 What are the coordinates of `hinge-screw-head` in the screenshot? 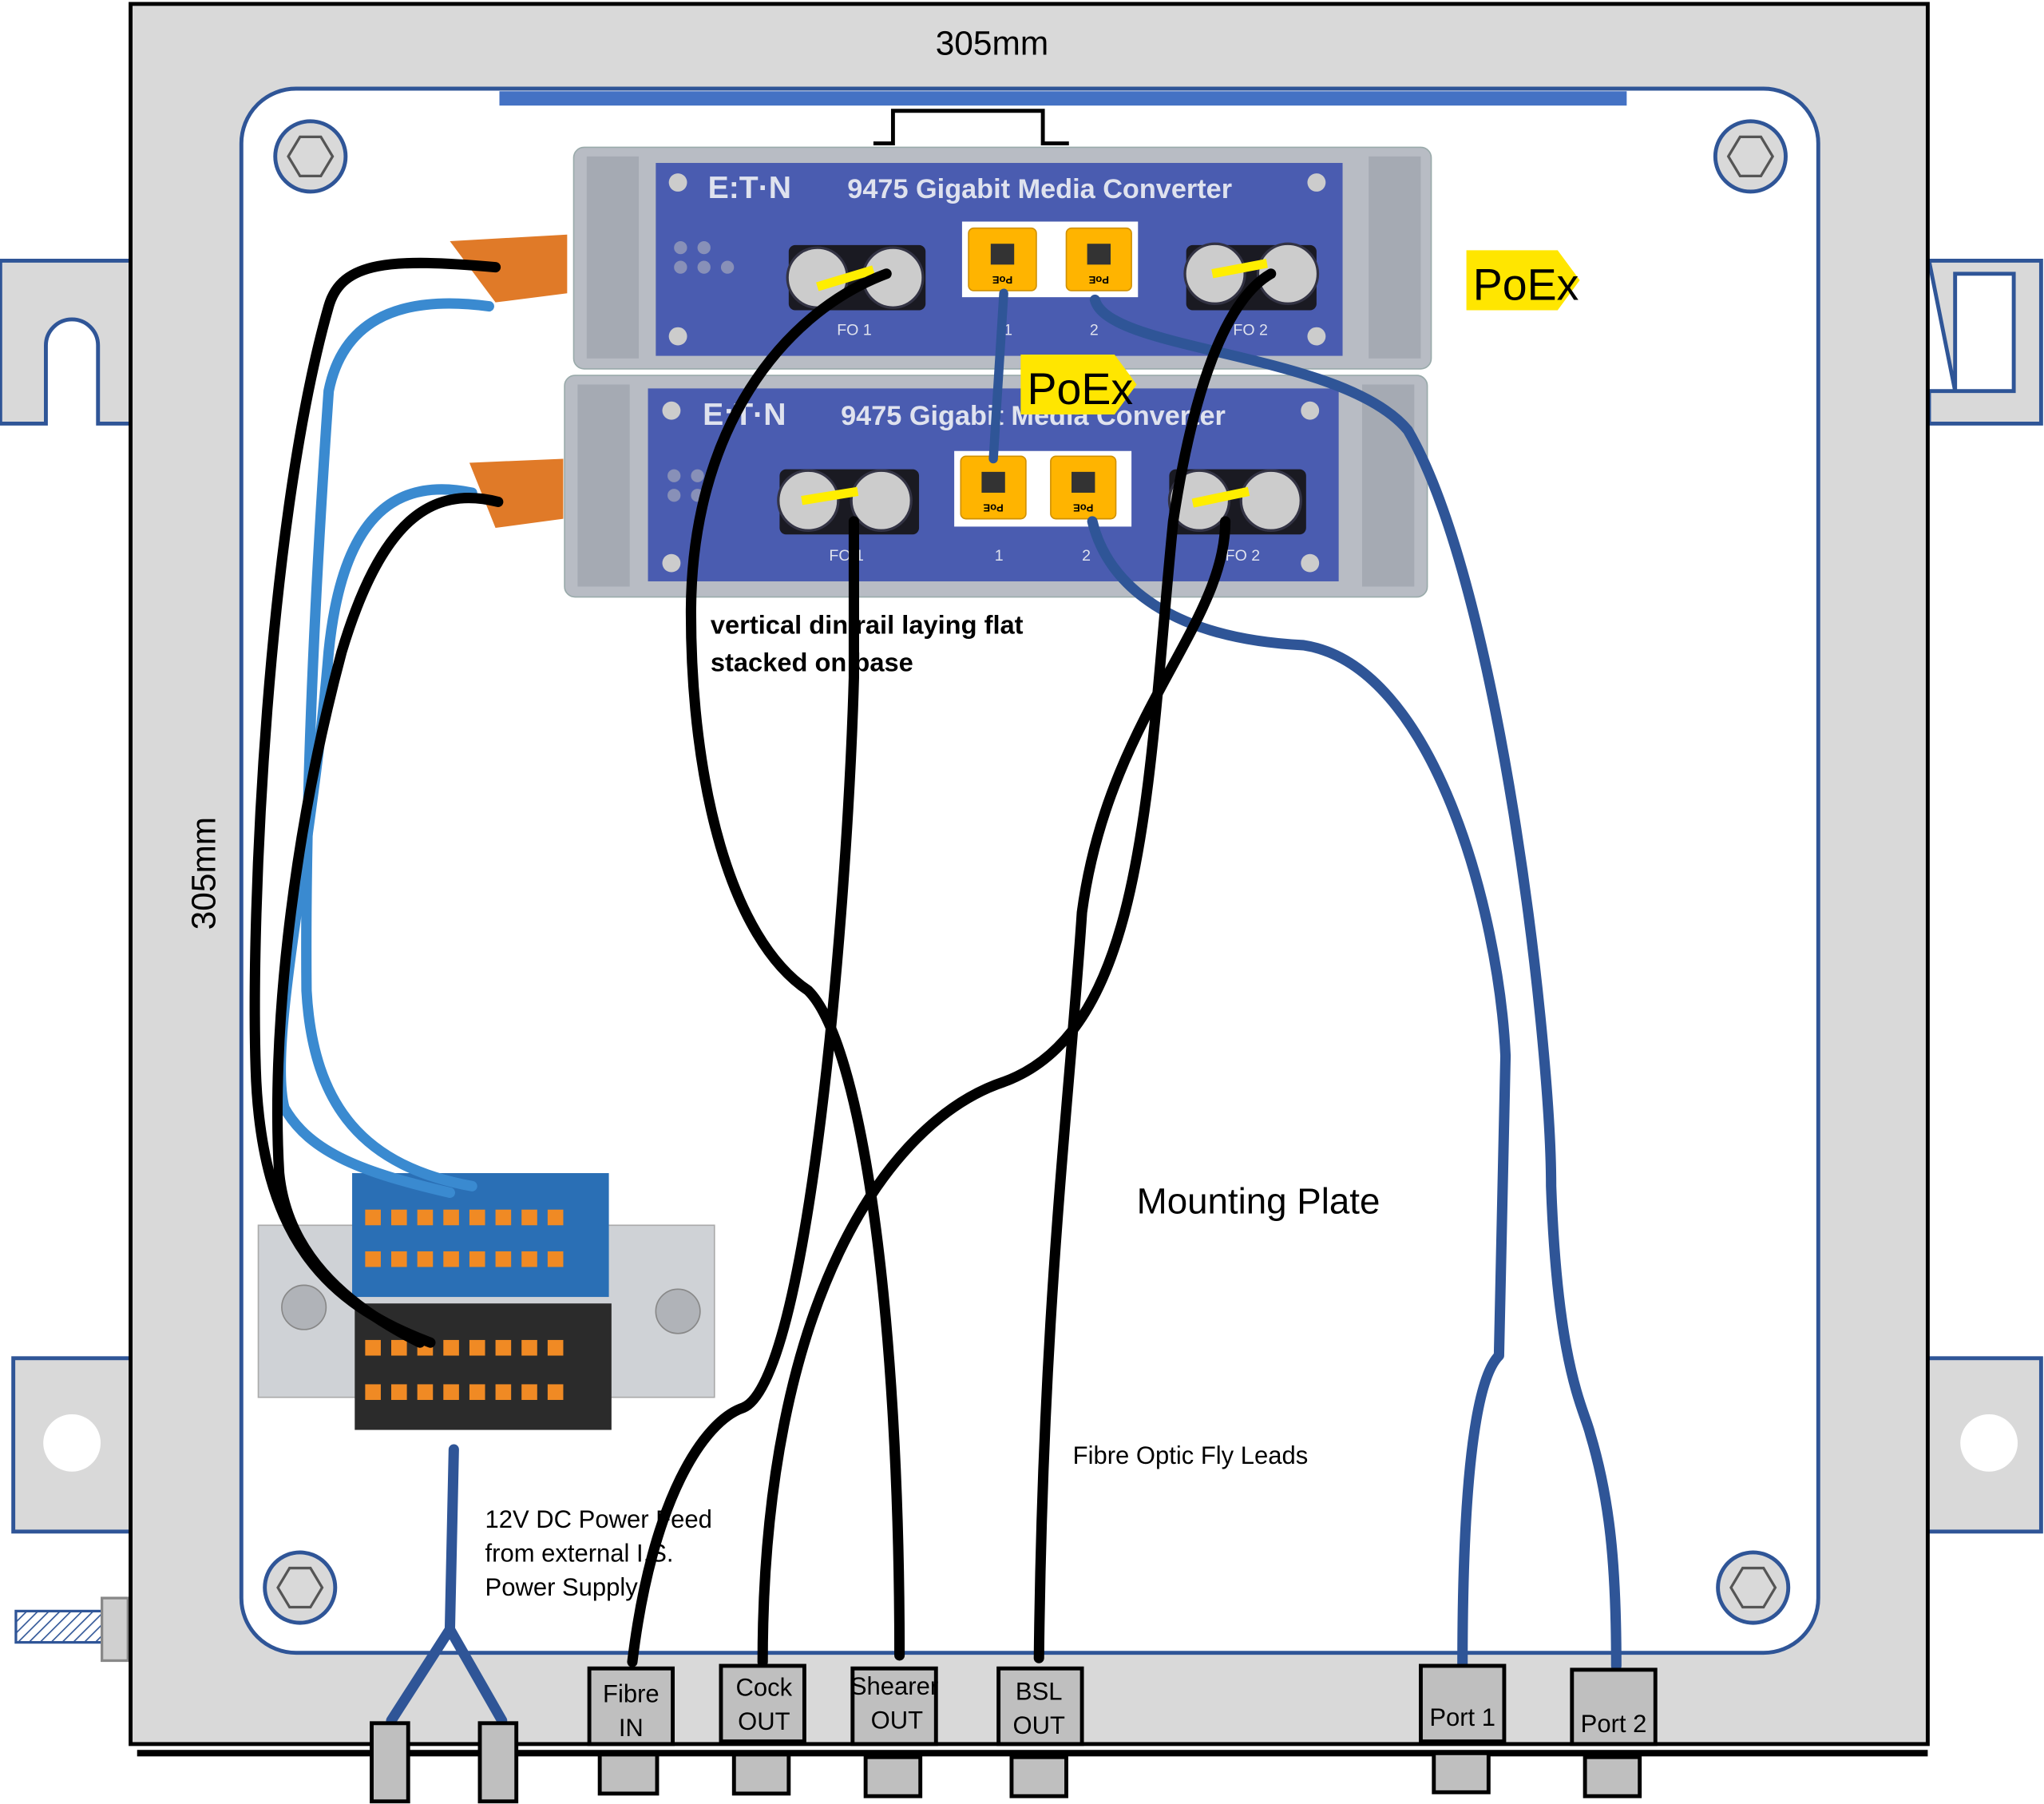 It's located at (115, 1629).